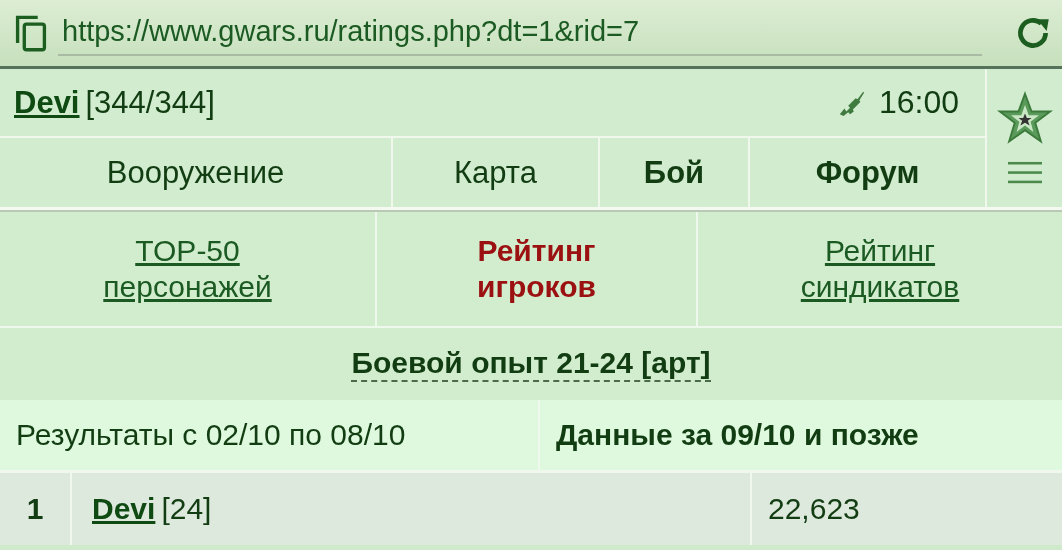  Describe the element at coordinates (674, 172) in the screenshot. I see `nav-link: Бой` at that location.